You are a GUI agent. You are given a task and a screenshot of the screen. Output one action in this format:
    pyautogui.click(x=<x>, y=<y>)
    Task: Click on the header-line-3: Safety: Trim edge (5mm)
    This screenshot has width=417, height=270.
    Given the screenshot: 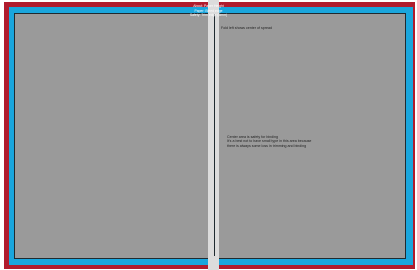 What is the action you would take?
    pyautogui.click(x=208, y=15)
    